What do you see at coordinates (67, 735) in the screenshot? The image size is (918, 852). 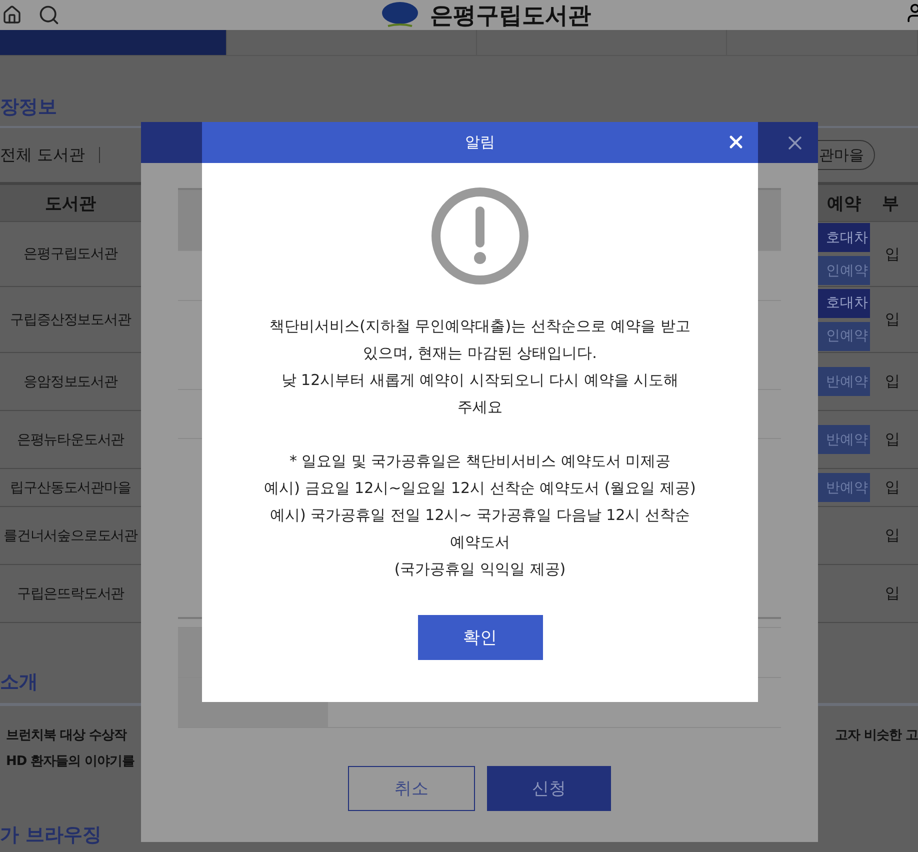 I see `intro-text: 브런치북 대상 수상작` at bounding box center [67, 735].